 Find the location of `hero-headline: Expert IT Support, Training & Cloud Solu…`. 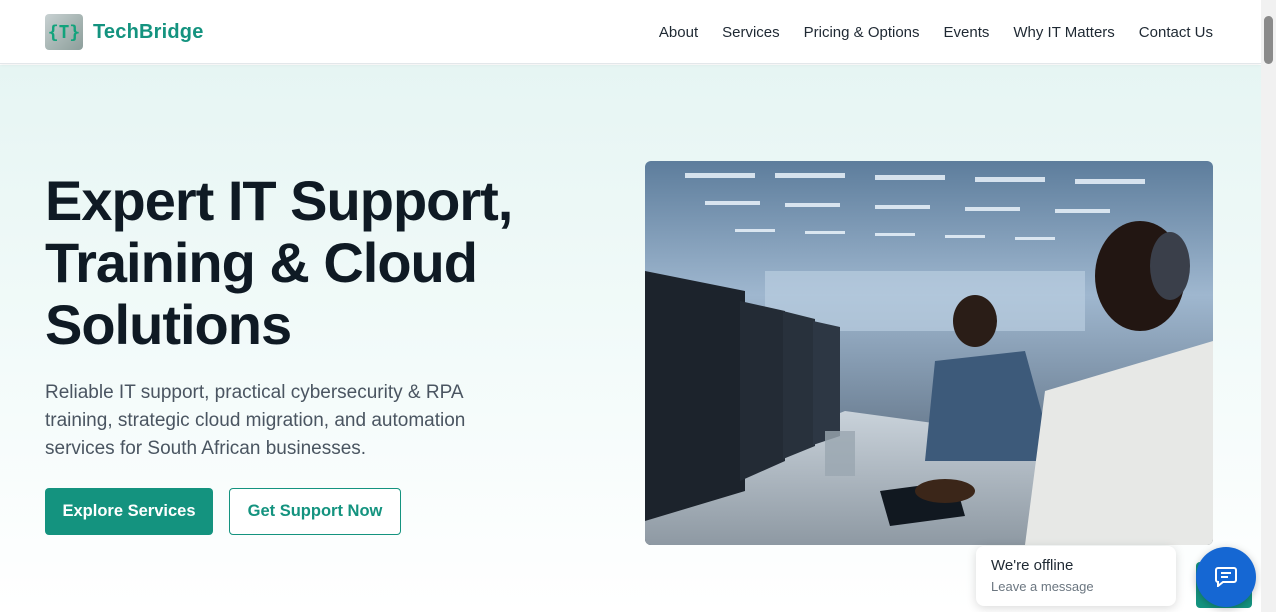

hero-headline: Expert IT Support, Training & Cloud Solu… is located at coordinates (305, 263).